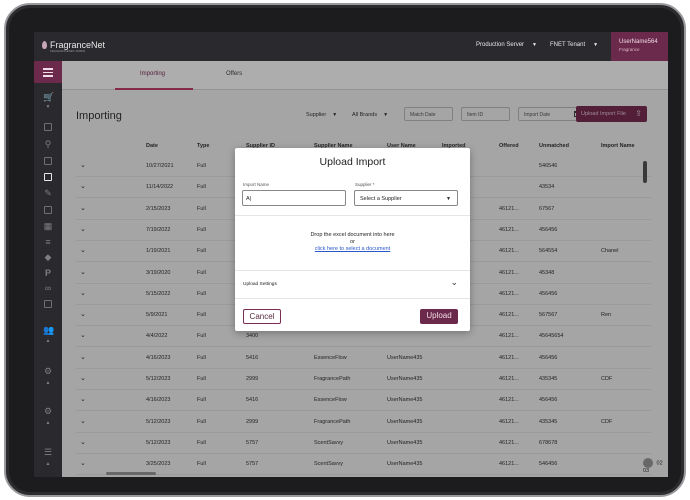  What do you see at coordinates (48, 273) in the screenshot?
I see `parking-icon: P` at bounding box center [48, 273].